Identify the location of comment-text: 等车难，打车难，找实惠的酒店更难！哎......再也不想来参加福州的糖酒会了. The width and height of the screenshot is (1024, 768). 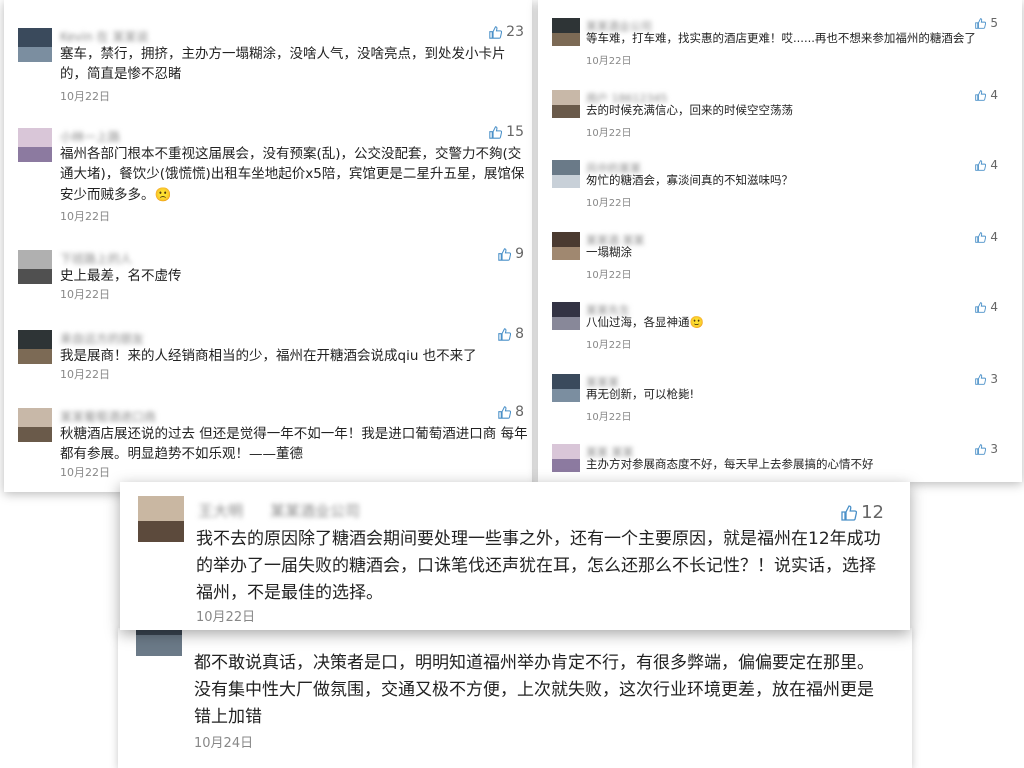
(781, 38).